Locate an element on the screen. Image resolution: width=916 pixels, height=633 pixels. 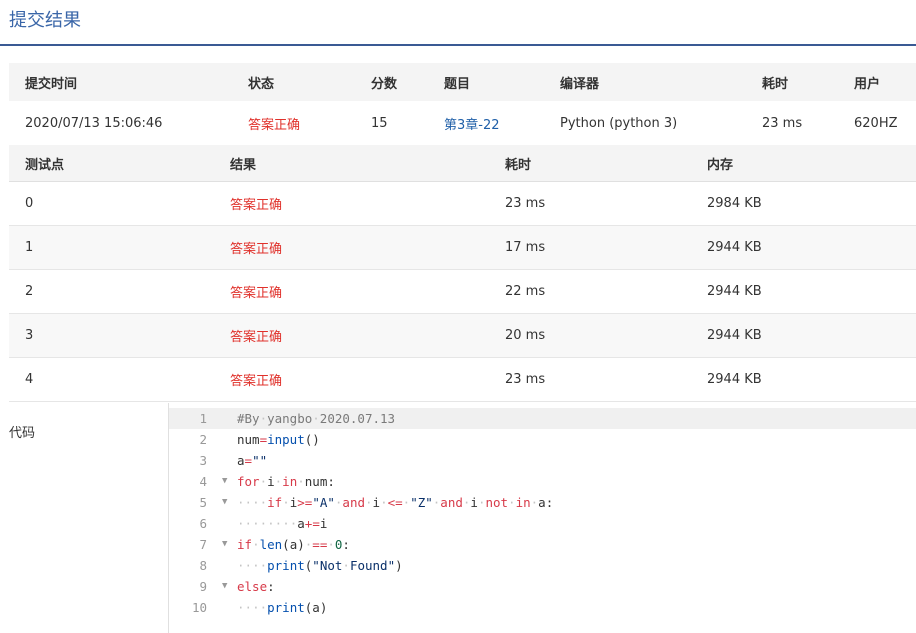
code-text: else: is located at coordinates (256, 586).